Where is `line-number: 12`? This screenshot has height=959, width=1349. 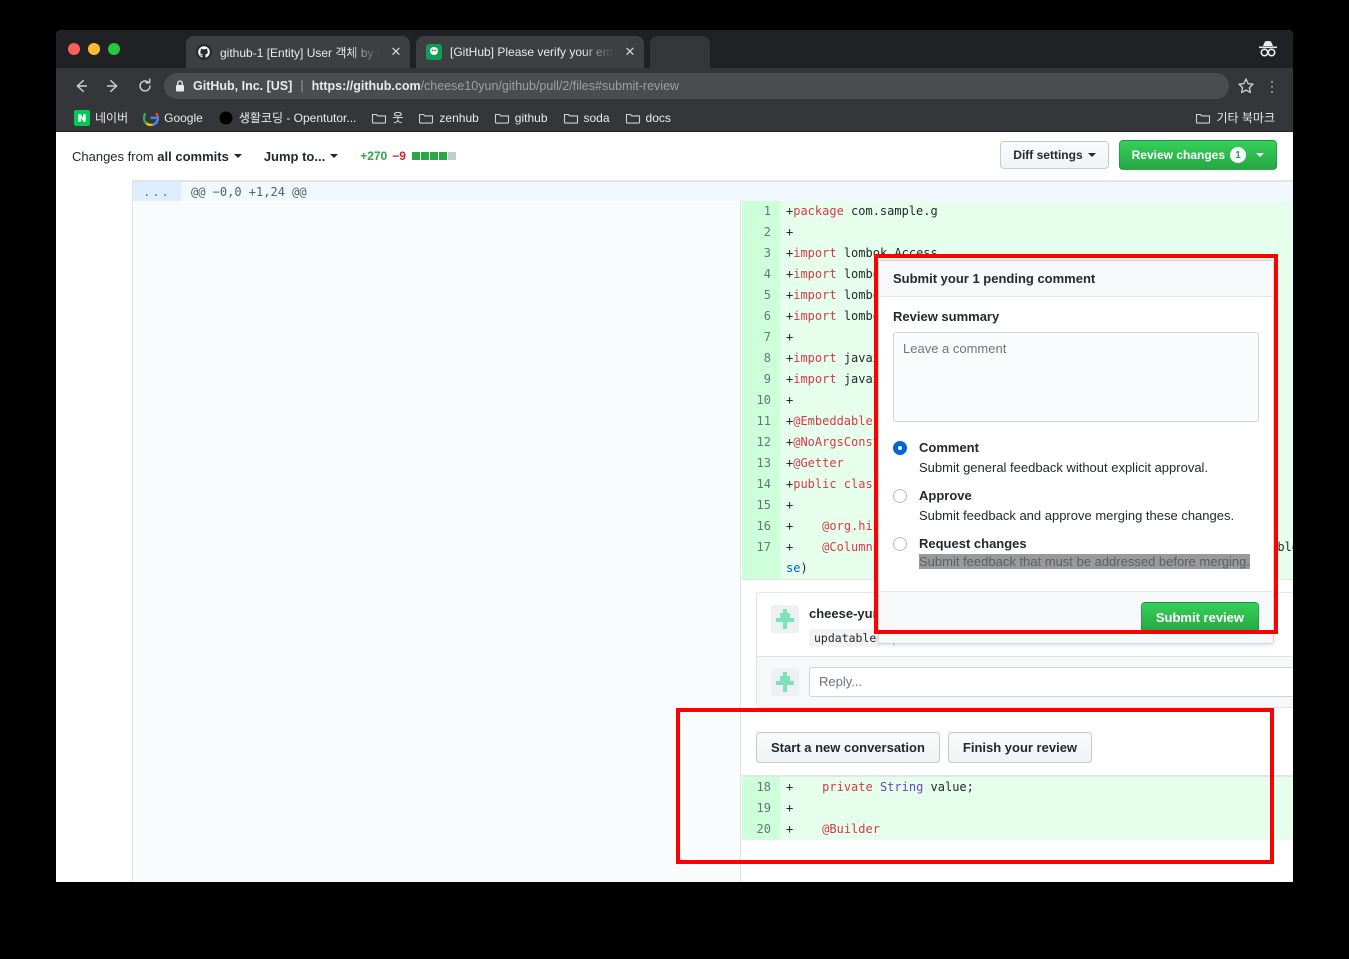
line-number: 12 is located at coordinates (761, 442).